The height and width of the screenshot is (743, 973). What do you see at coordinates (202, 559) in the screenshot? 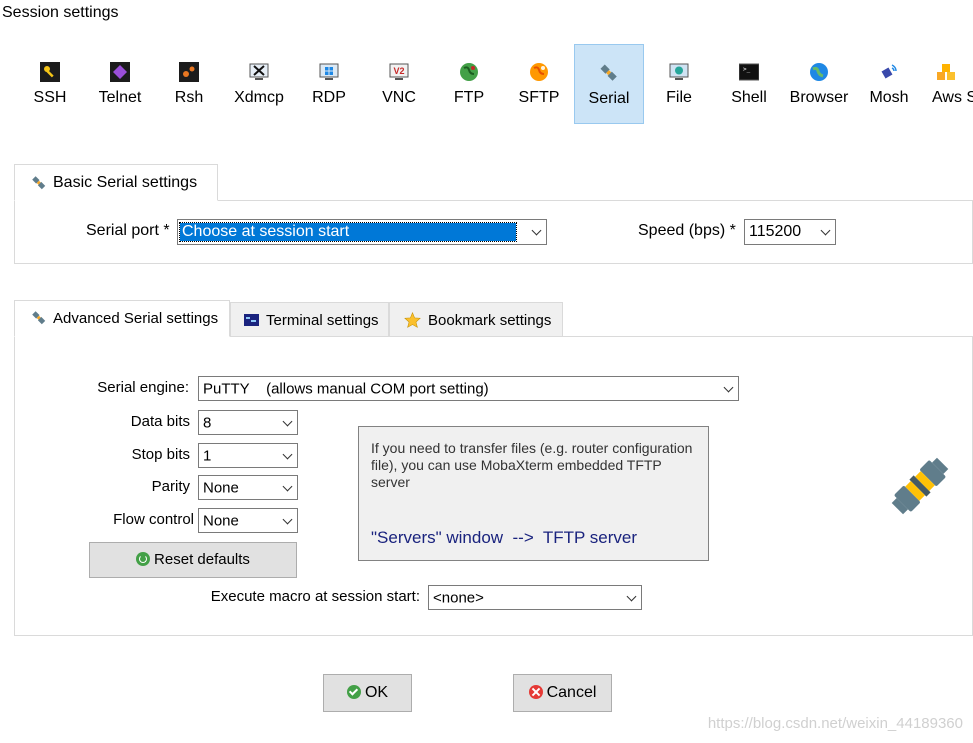
I see `reset-defaults-label: Reset defaults` at bounding box center [202, 559].